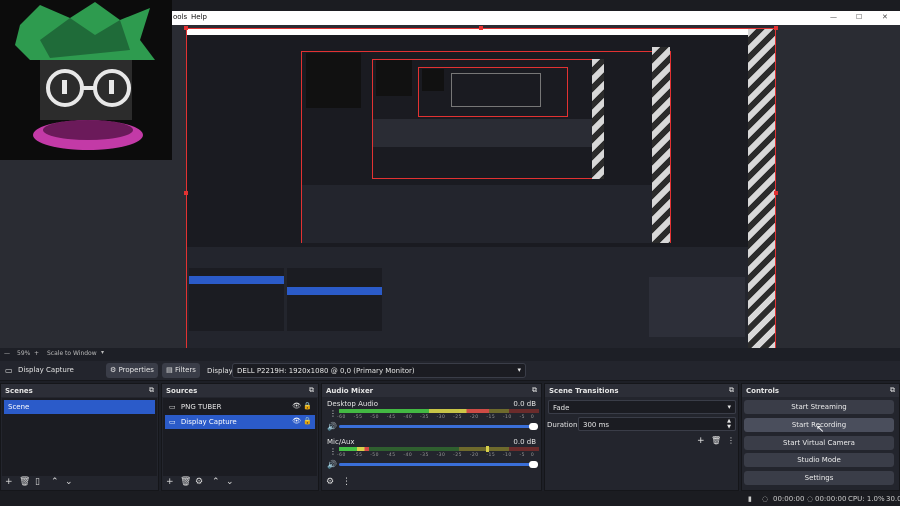 This screenshot has width=900, height=506. Describe the element at coordinates (424, 455) in the screenshot. I see `tick: -35` at that location.